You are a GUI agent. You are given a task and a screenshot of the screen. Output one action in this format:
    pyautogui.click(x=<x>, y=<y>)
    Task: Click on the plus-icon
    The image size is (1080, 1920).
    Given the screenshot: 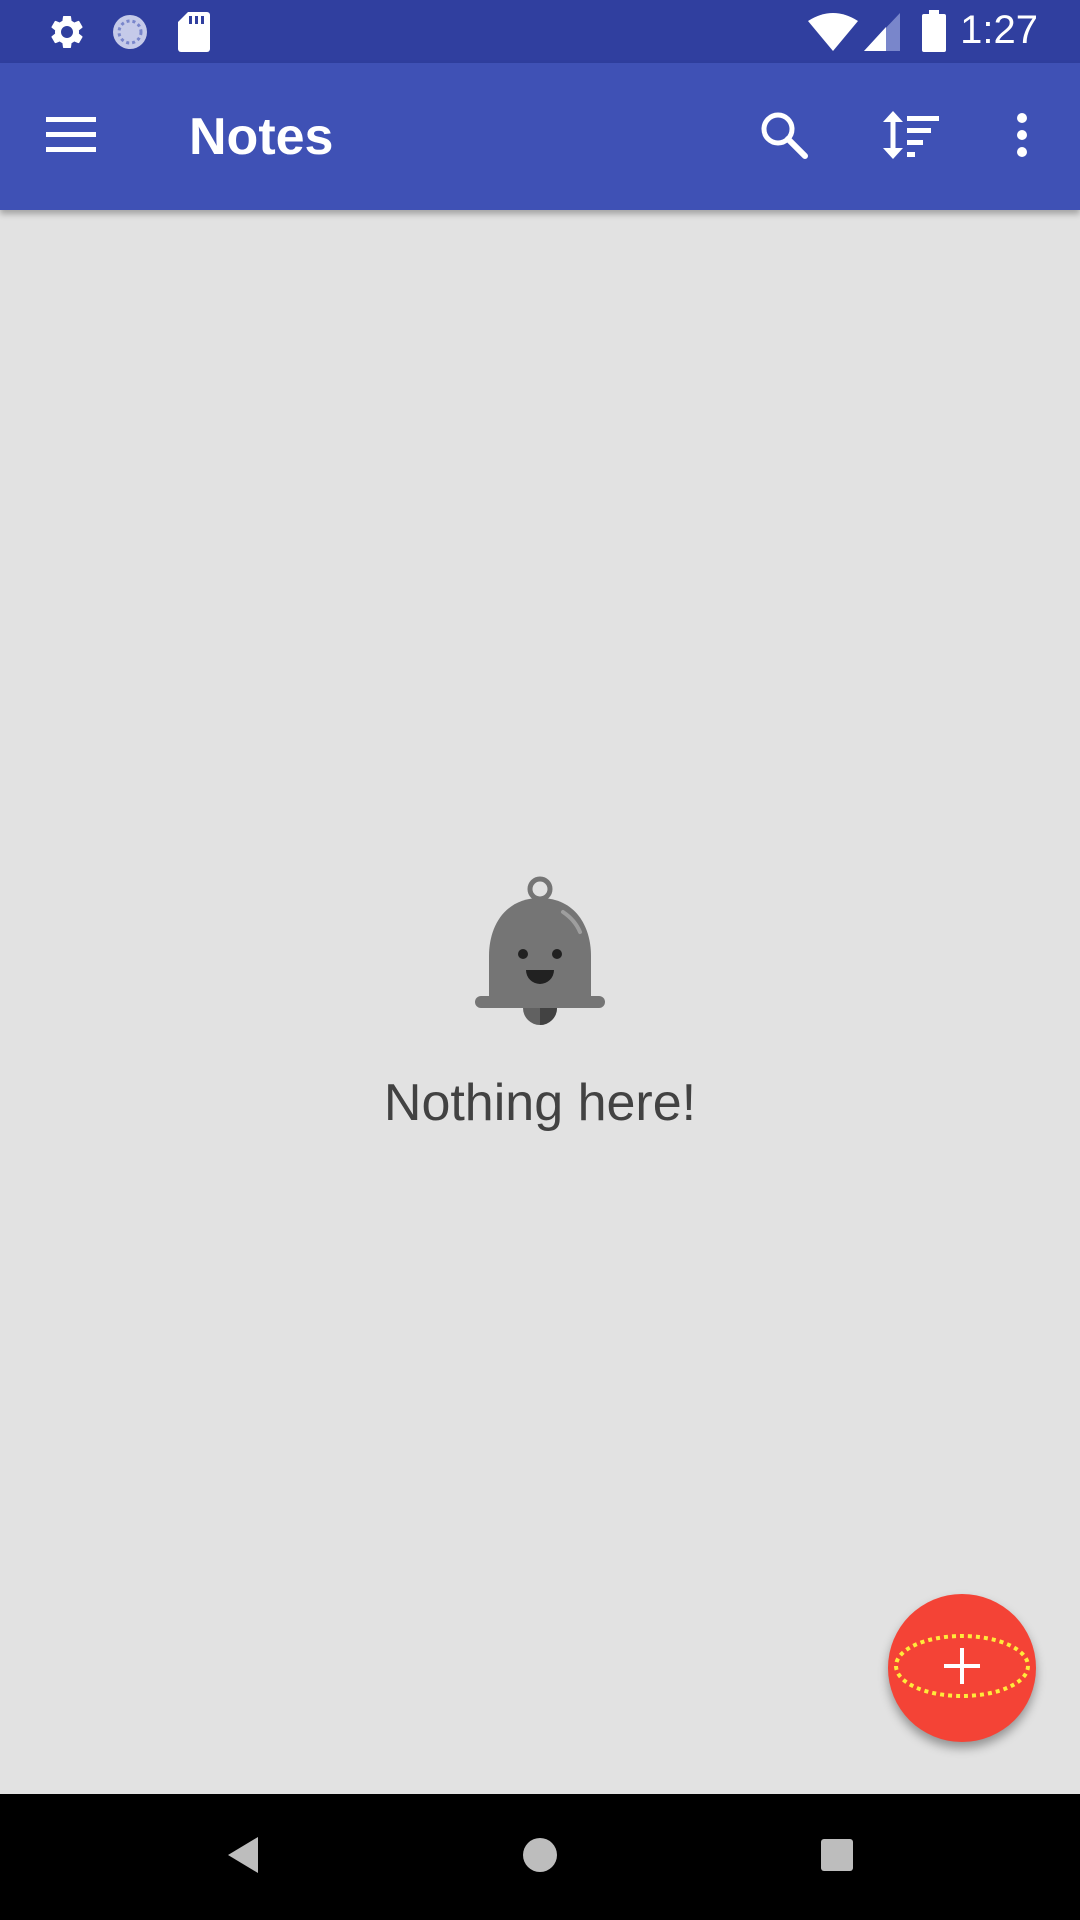 What is the action you would take?
    pyautogui.click(x=962, y=1668)
    